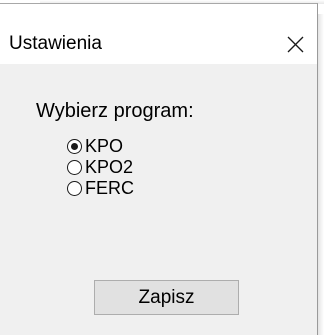  What do you see at coordinates (55, 43) in the screenshot?
I see `window-title: Ustawienia` at bounding box center [55, 43].